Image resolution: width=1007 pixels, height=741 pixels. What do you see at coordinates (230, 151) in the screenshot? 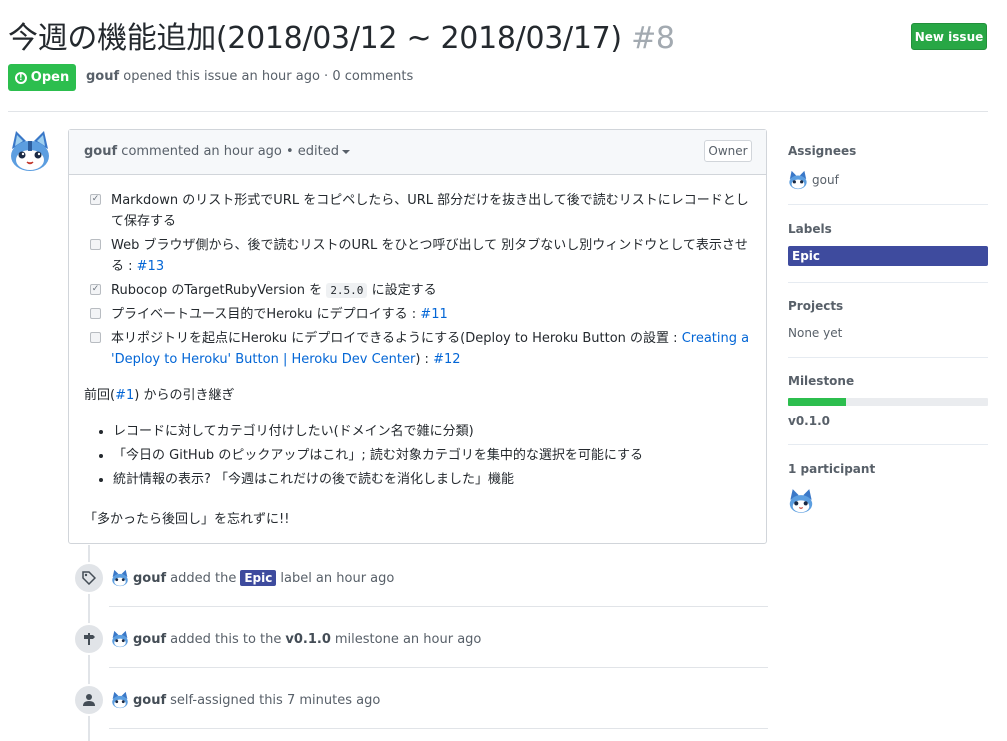
I see `comment-action: commented an hour ago • edited` at bounding box center [230, 151].